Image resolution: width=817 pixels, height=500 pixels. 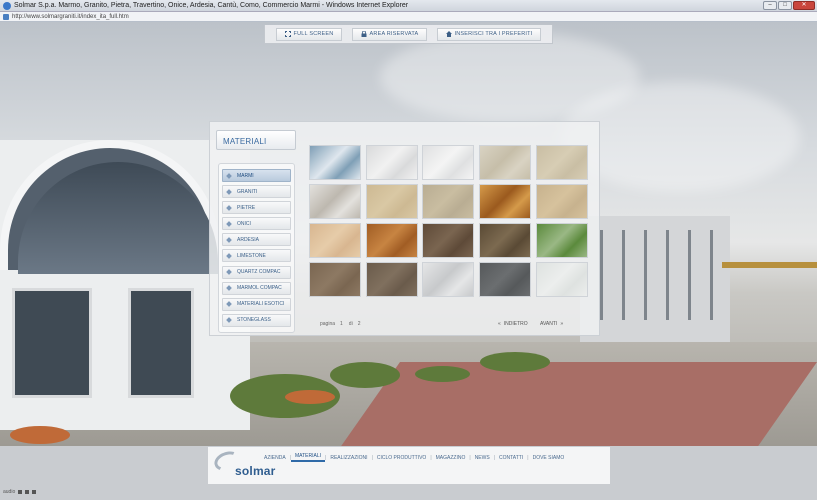 I want to click on add-favorites-button: INSERISCI TRA I PREFERITI, so click(x=489, y=34).